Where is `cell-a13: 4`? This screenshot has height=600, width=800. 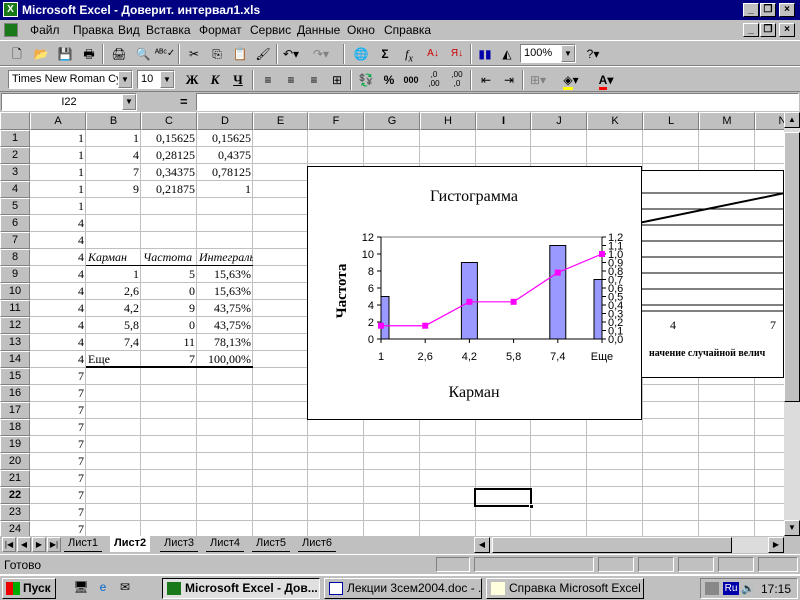 cell-a13: 4 is located at coordinates (58, 342).